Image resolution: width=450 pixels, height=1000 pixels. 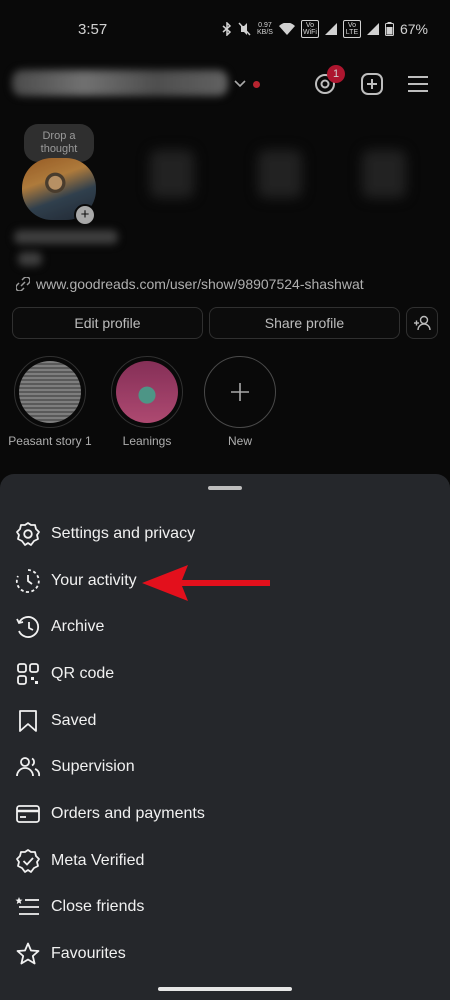 I want to click on menu-item-orders-payments: Orders and payments, so click(x=225, y=814).